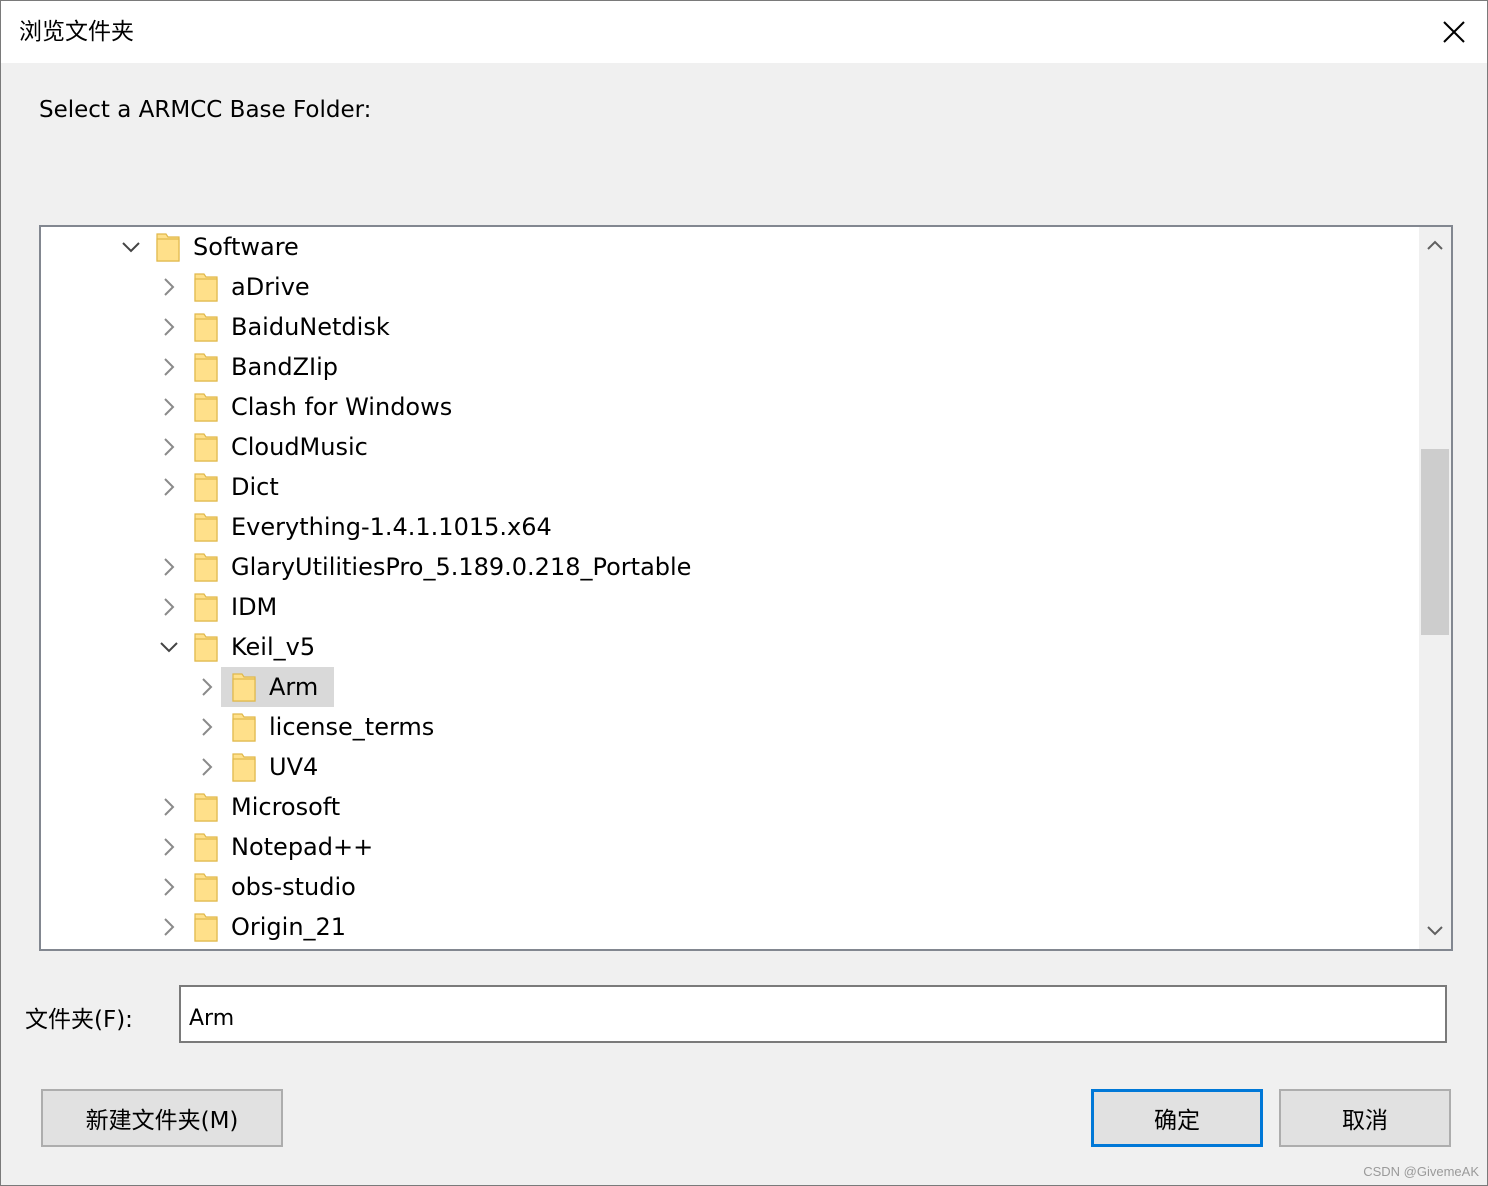 This screenshot has height=1186, width=1488. Describe the element at coordinates (169, 527) in the screenshot. I see `expand-toggle-empty` at that location.